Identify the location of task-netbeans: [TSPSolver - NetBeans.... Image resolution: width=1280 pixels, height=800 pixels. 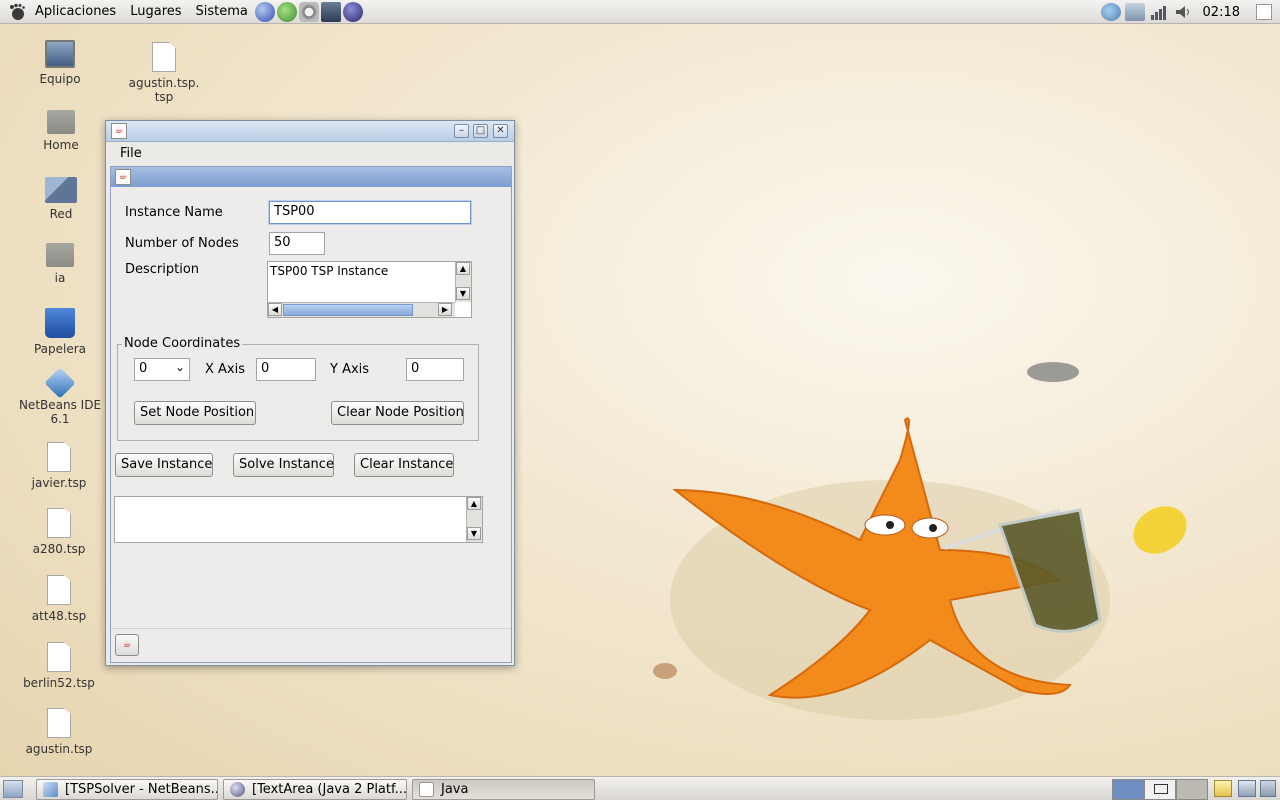
(127, 789).